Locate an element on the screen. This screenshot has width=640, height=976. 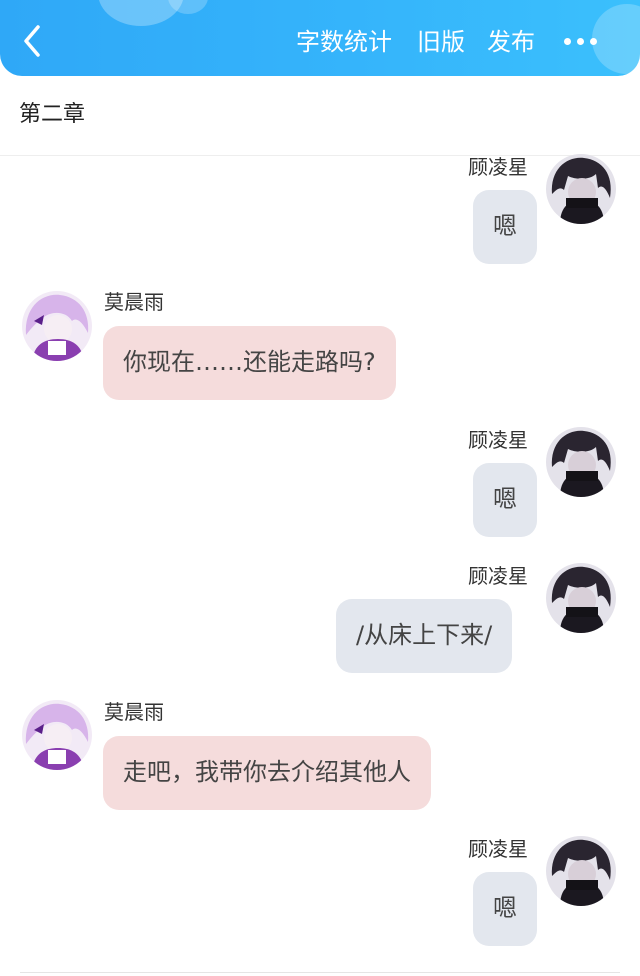
chevron-left-icon is located at coordinates (32, 41).